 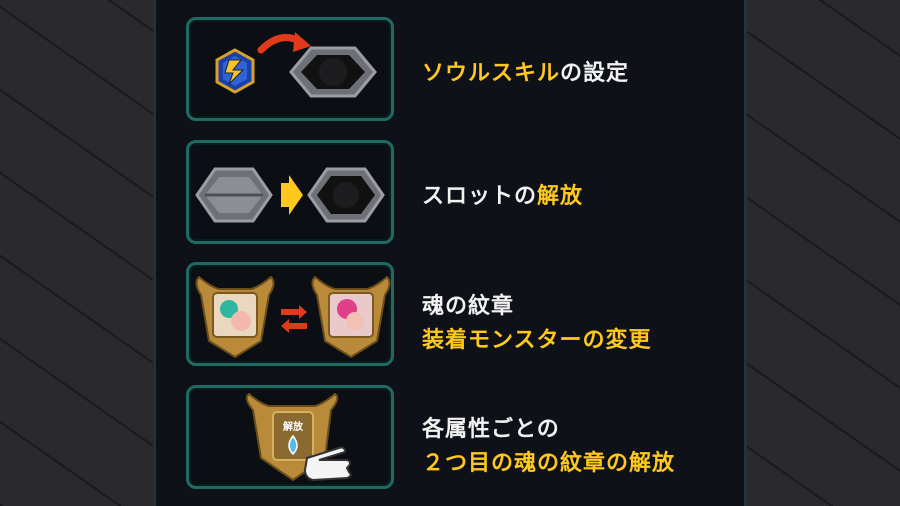 I want to click on row3-line2: 装着モンスターの変更, so click(x=537, y=340).